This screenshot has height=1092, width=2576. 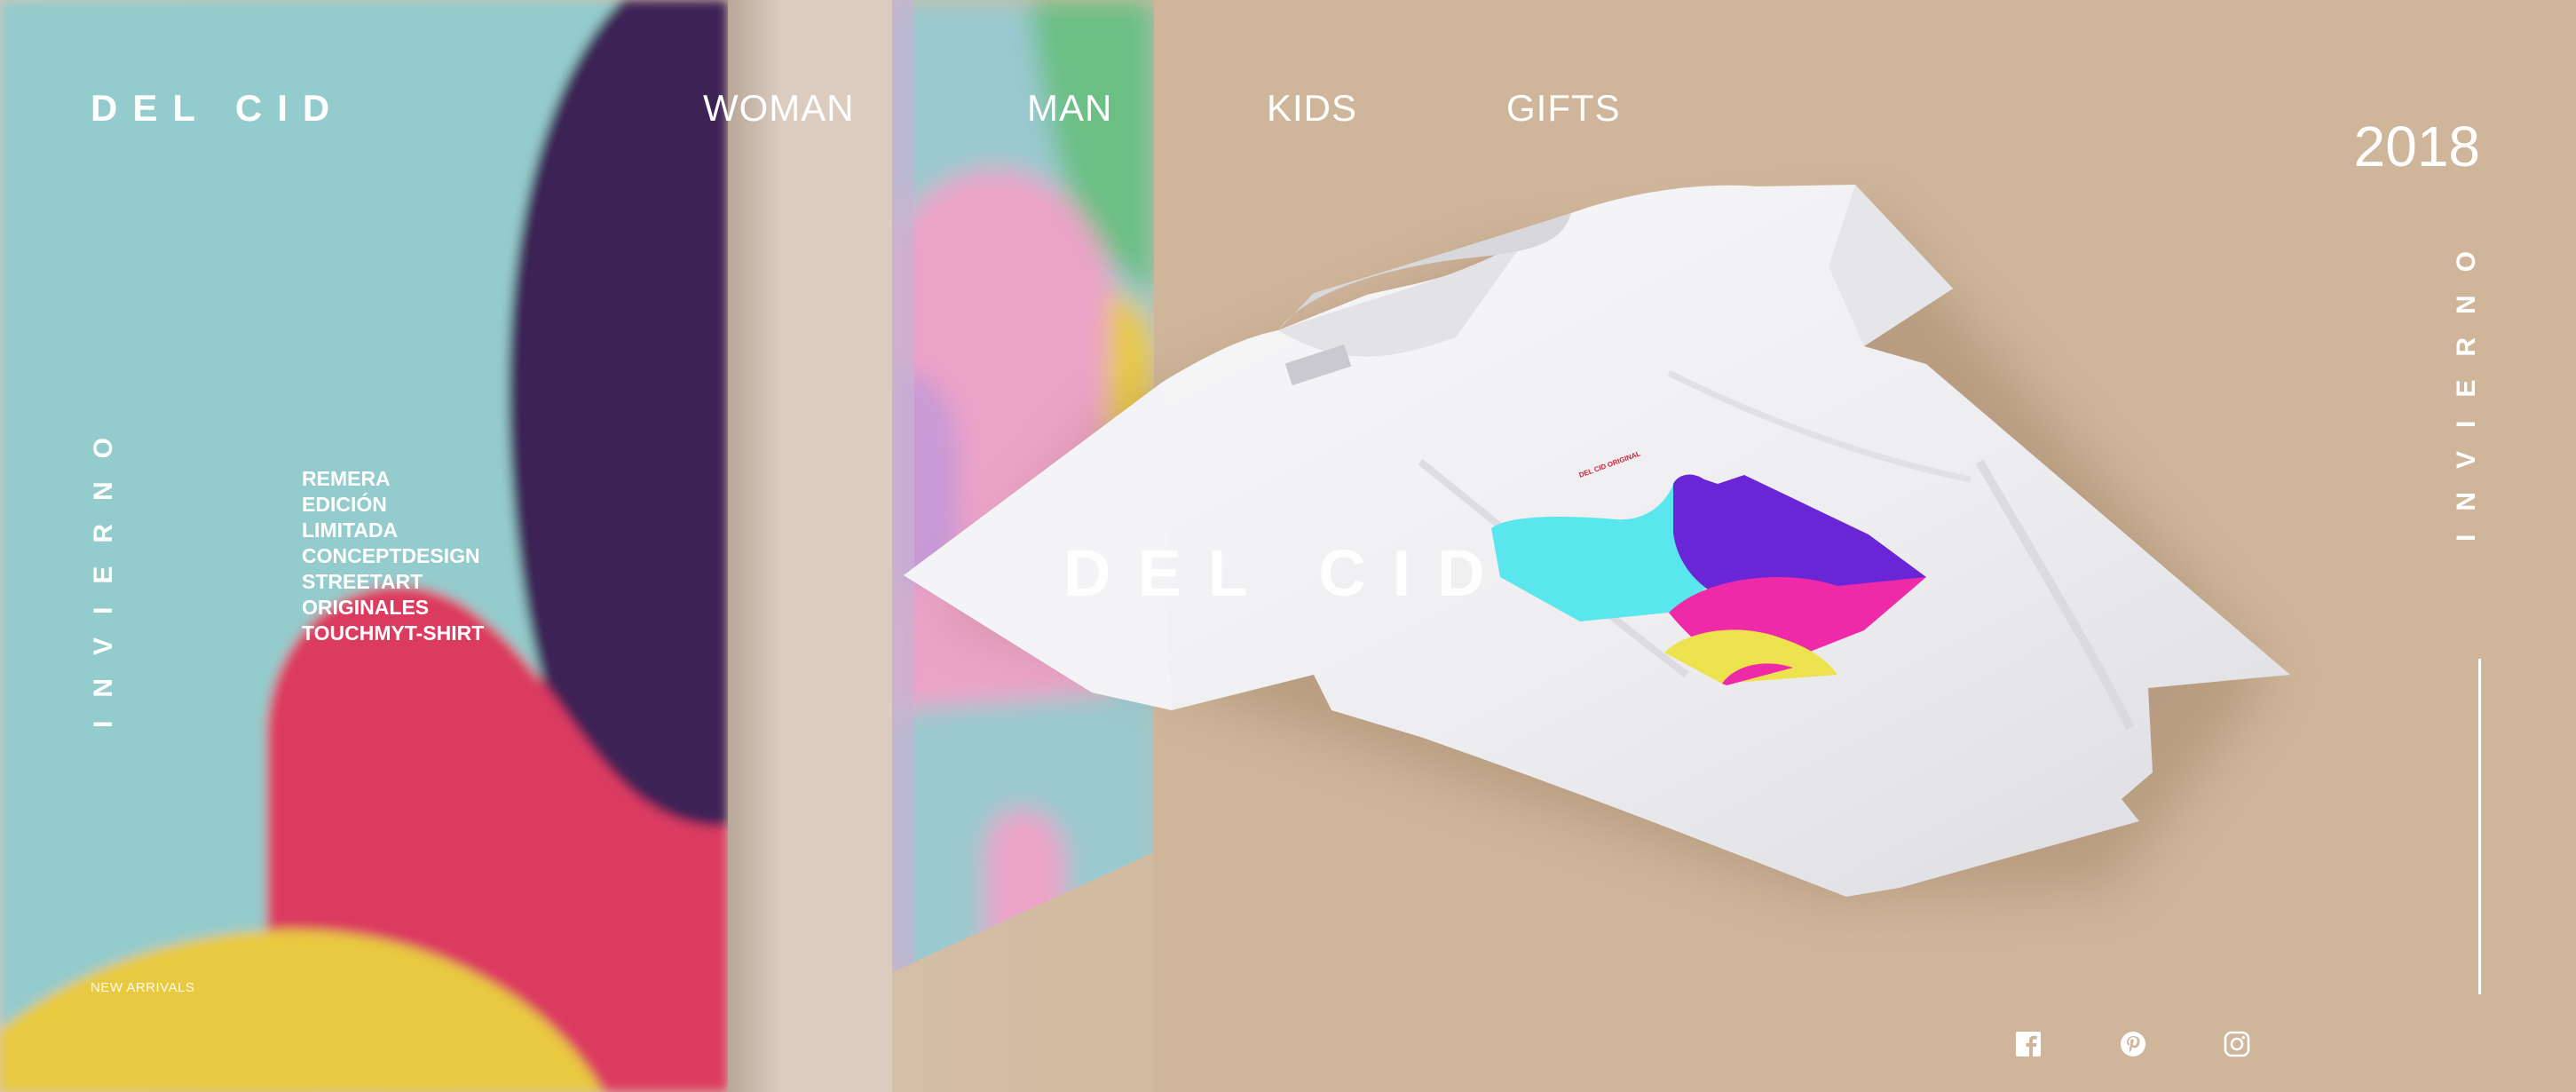 I want to click on facebook-icon, so click(x=2028, y=1044).